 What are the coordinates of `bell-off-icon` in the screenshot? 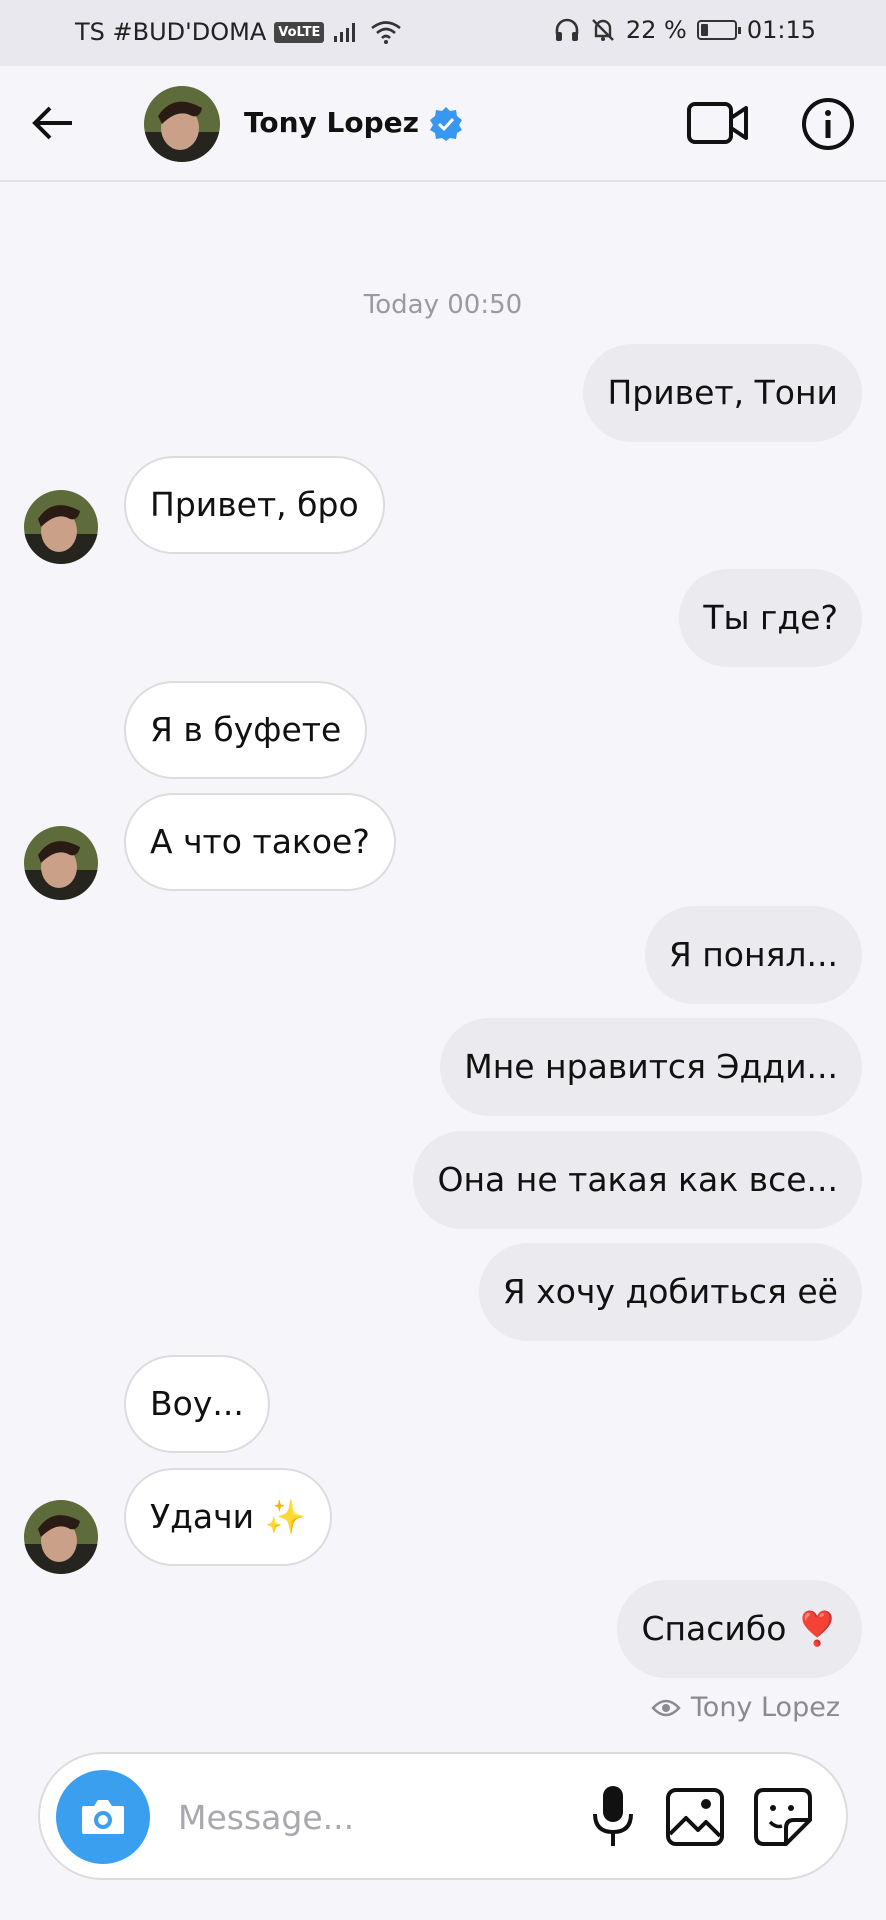 It's located at (602, 30).